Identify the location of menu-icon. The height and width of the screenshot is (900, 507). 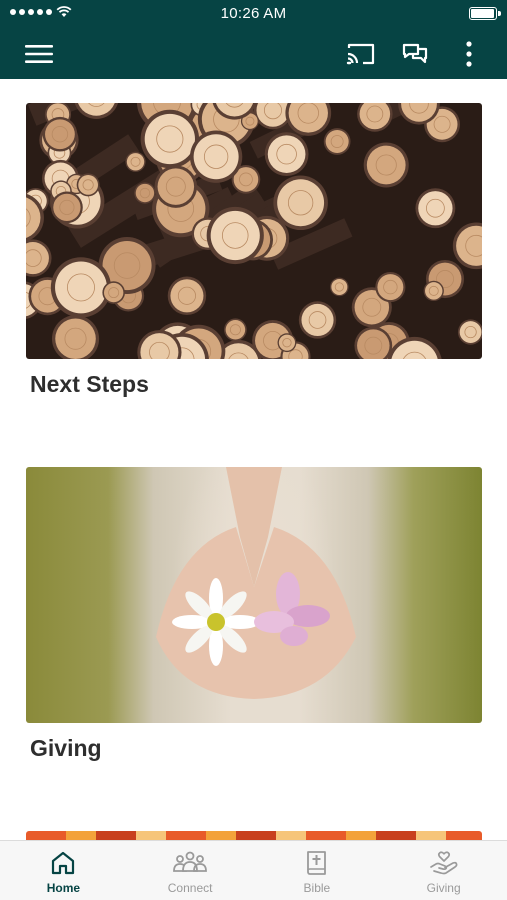
(39, 53).